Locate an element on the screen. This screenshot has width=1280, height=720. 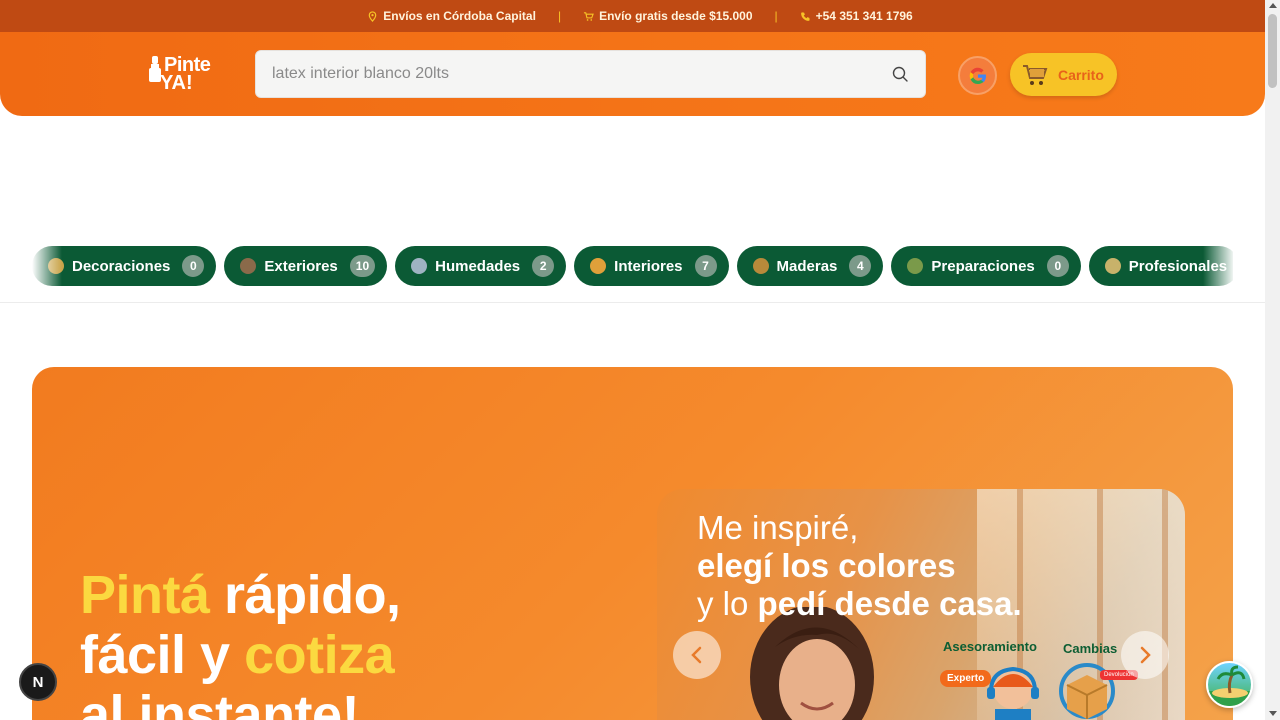
maderas-icon is located at coordinates (760, 266).